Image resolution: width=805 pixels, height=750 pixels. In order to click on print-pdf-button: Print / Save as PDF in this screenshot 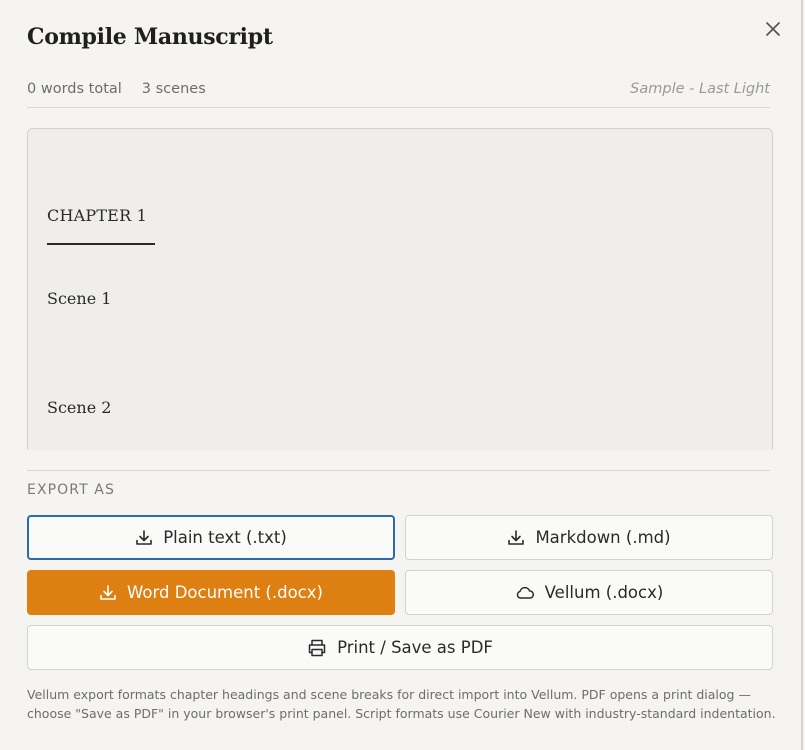, I will do `click(400, 647)`.